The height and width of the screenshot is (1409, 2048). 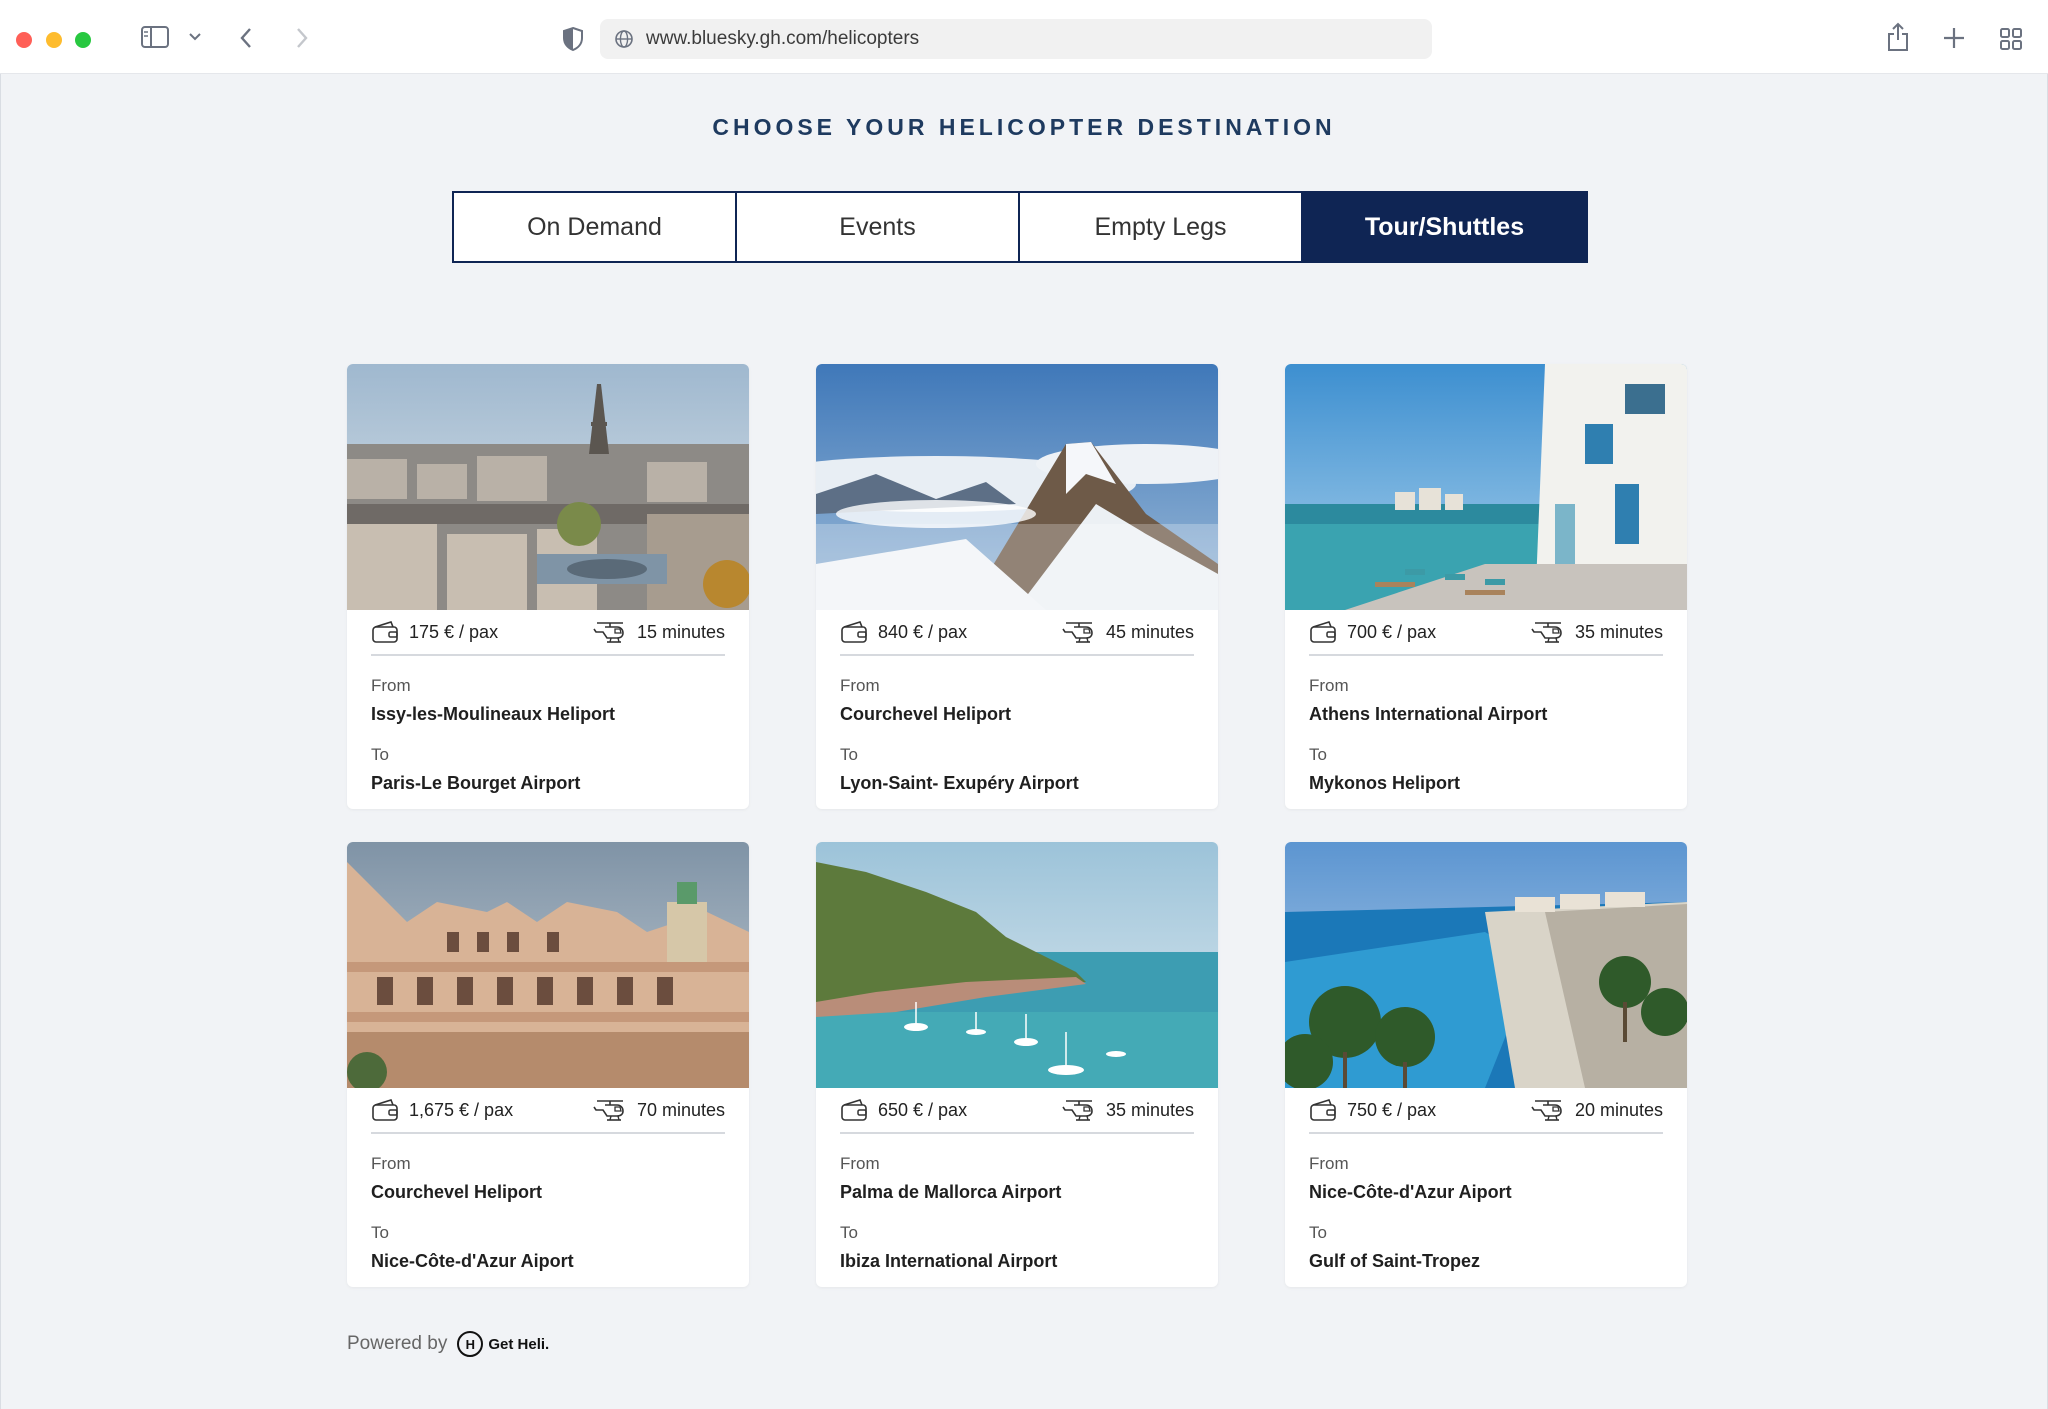 What do you see at coordinates (1486, 487) in the screenshot?
I see `greek-seaside-terrace-photo` at bounding box center [1486, 487].